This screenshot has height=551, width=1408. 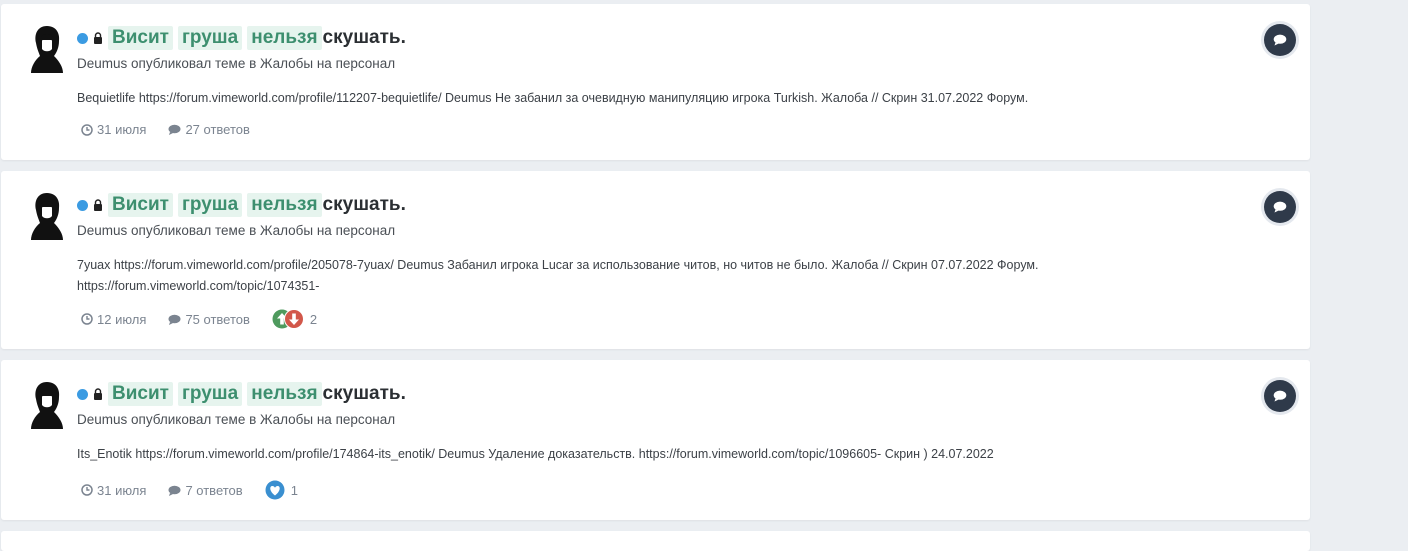 I want to click on replies-text: 7 ответов, so click(x=214, y=490).